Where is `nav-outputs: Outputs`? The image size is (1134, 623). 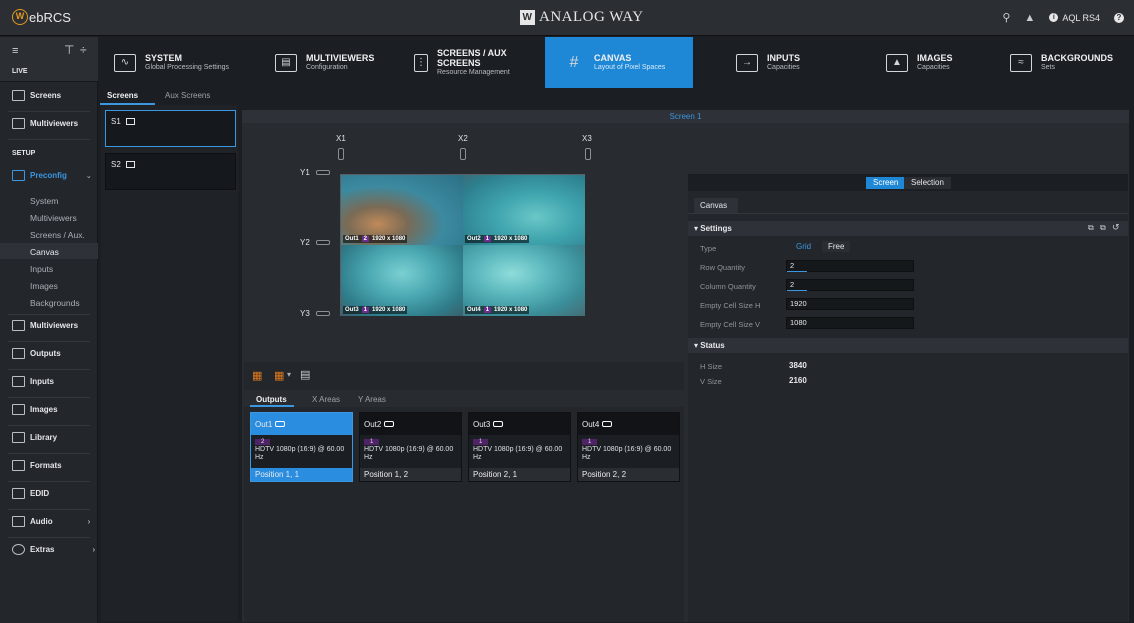
nav-outputs: Outputs is located at coordinates (49, 353).